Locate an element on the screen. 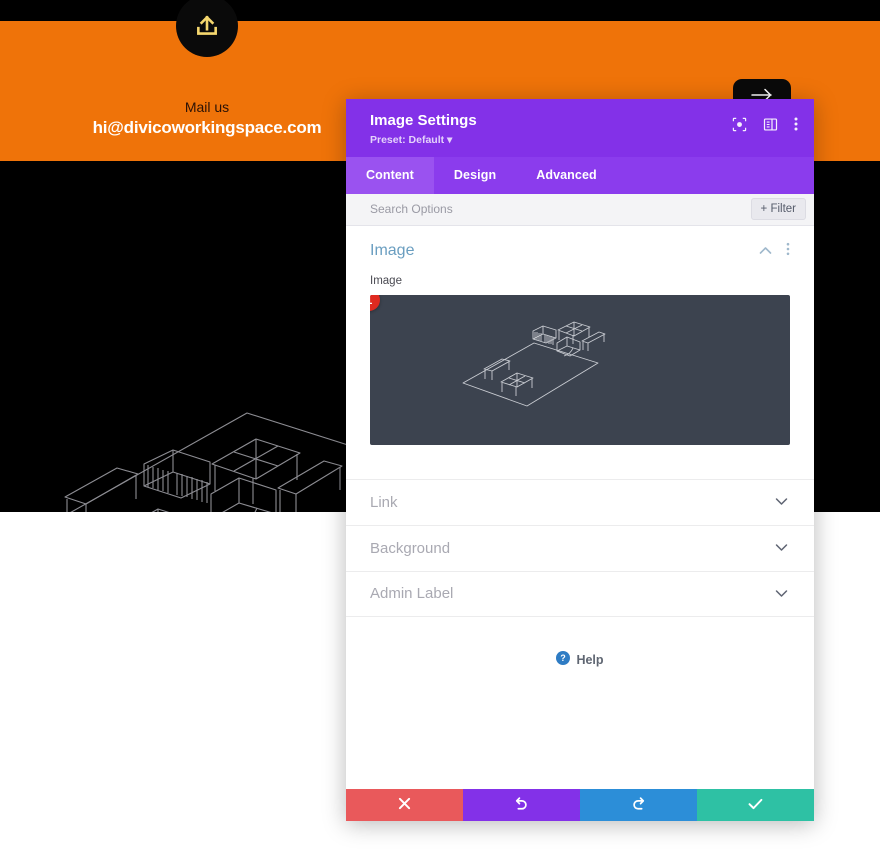 Image resolution: width=880 pixels, height=863 pixels. upload-icon is located at coordinates (207, 26).